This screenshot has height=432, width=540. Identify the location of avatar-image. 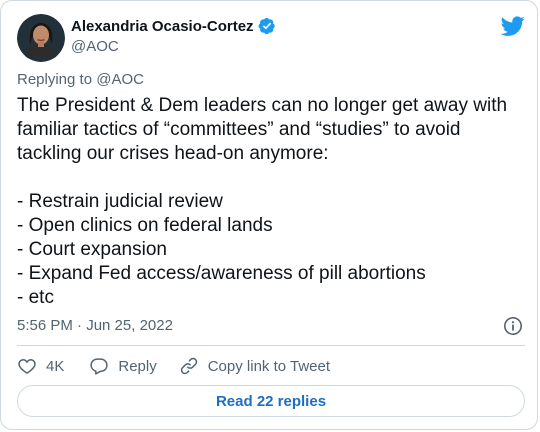
(41, 38).